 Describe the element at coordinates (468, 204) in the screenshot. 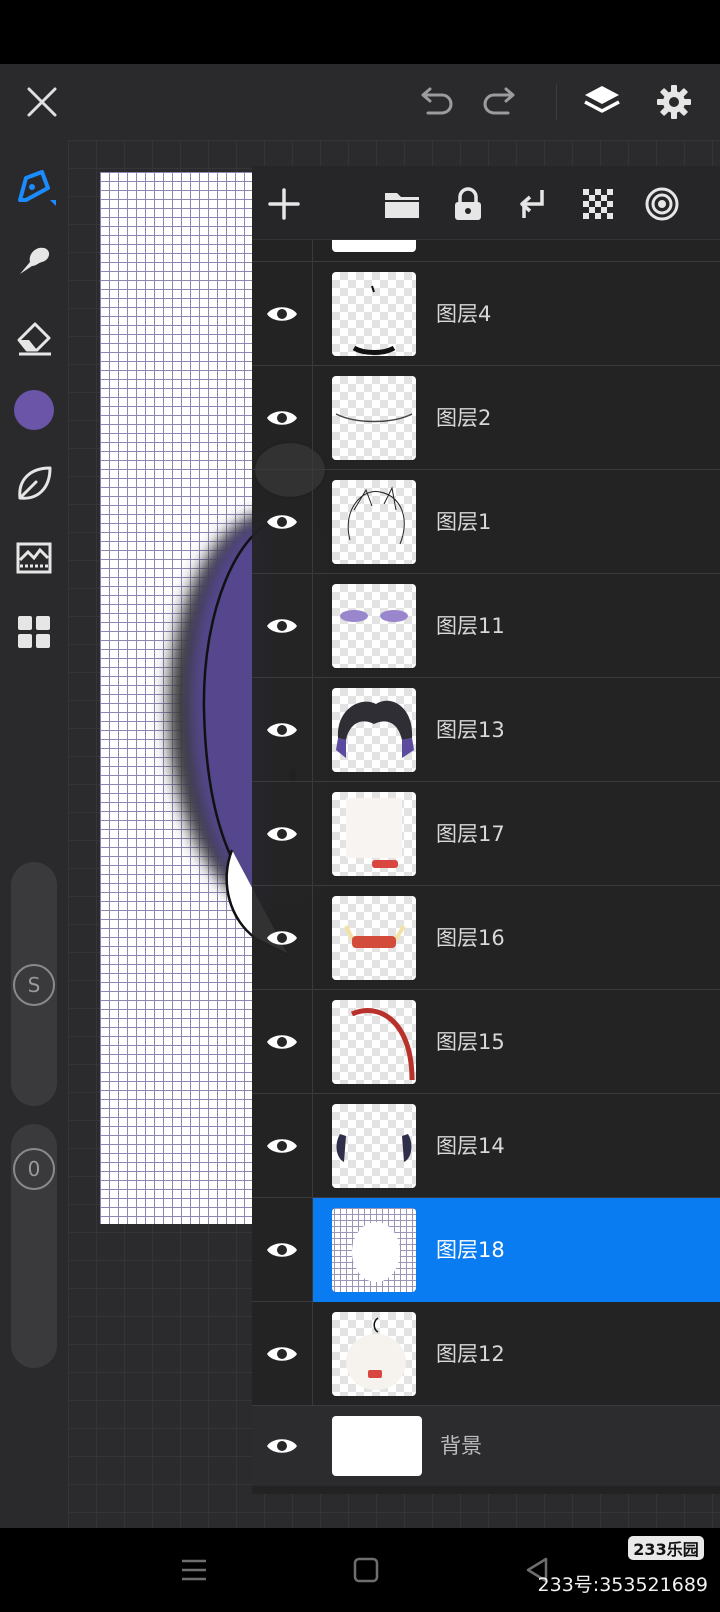

I see `lock-icon` at that location.